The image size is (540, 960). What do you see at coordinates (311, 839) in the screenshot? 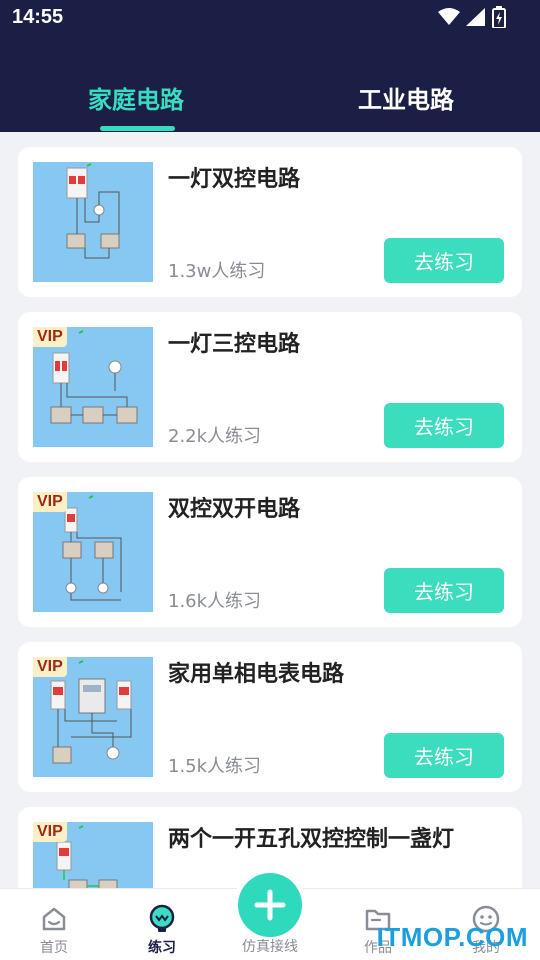
I see `card-title: 两个一开五孔双控控制一盏灯` at bounding box center [311, 839].